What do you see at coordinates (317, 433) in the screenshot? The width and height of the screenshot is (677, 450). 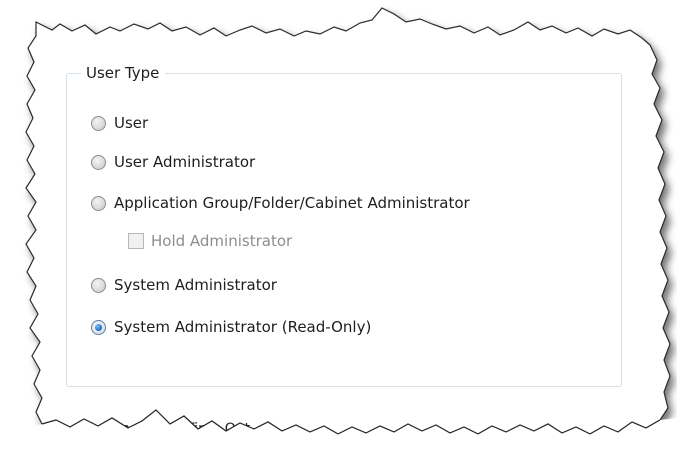 I see `group-border-fragment` at bounding box center [317, 433].